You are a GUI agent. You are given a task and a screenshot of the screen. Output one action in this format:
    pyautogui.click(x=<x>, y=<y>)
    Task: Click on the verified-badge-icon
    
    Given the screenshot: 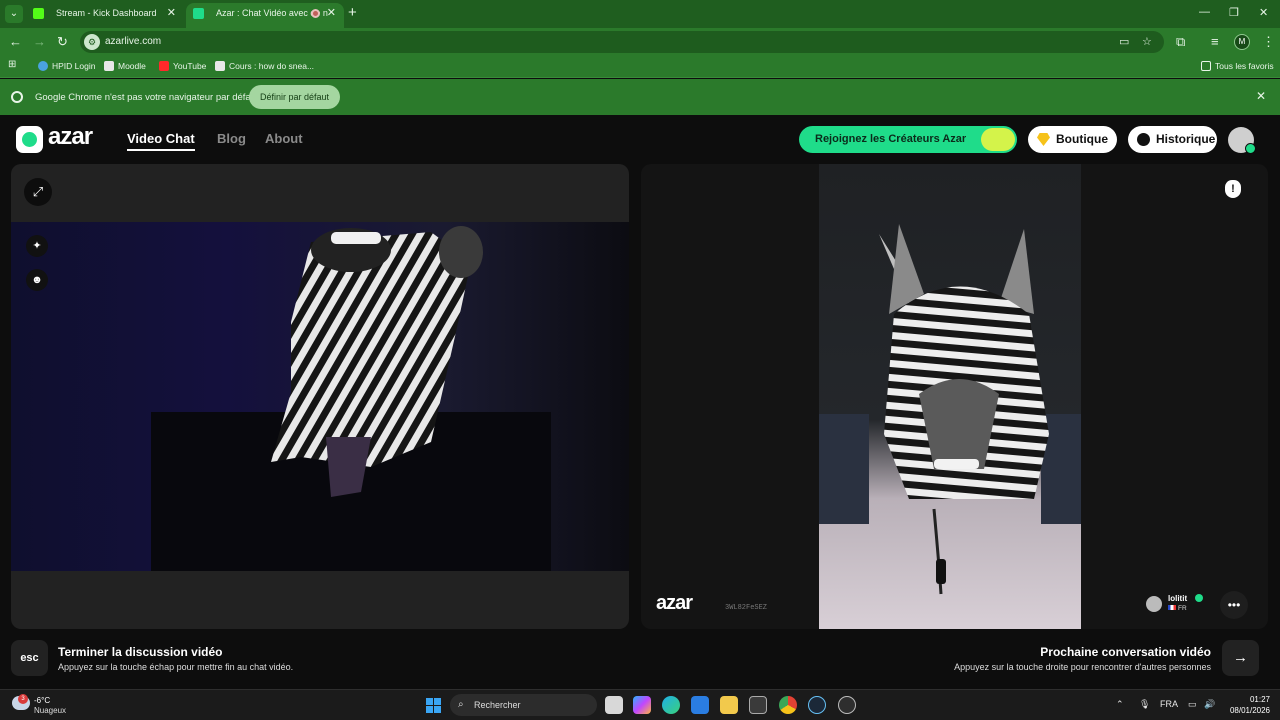 What is the action you would take?
    pyautogui.click(x=1199, y=598)
    